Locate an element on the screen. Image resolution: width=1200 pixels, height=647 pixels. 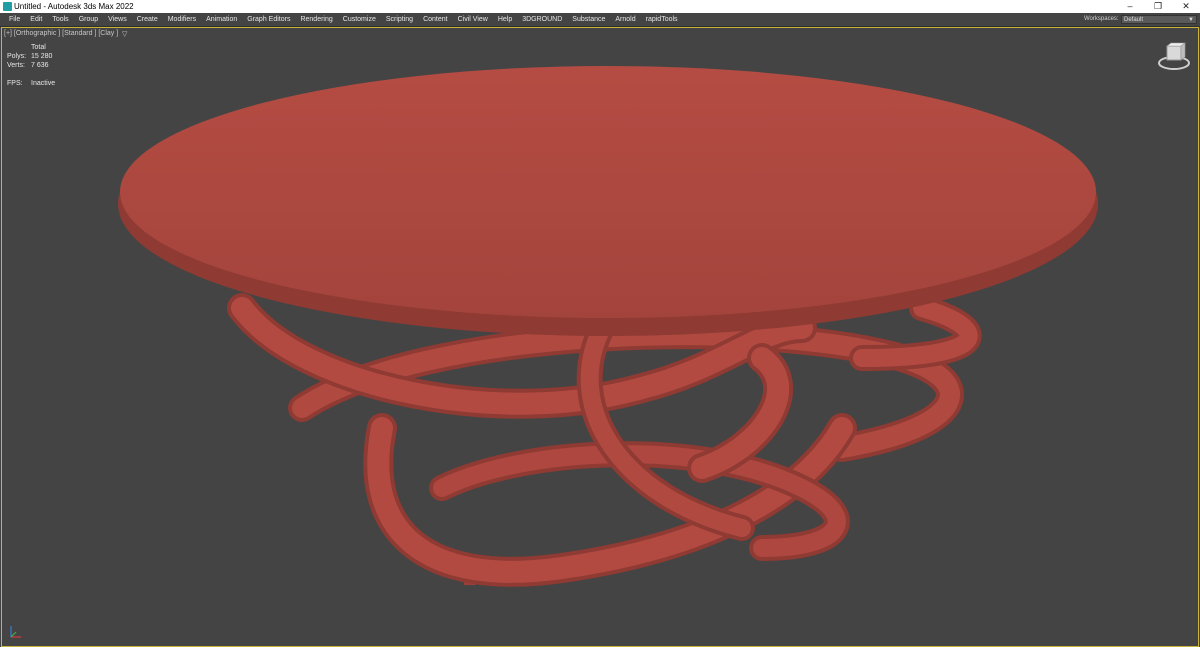
menu-item-graph-editors: Graph Editors is located at coordinates (268, 19).